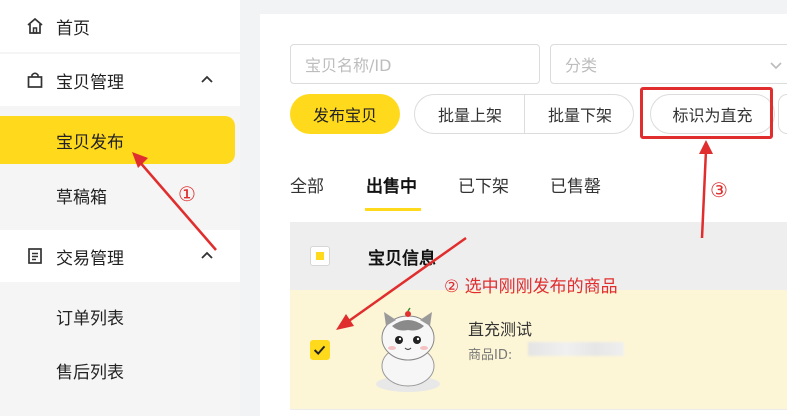  Describe the element at coordinates (706, 113) in the screenshot. I see `annotation-highlight-box` at that location.